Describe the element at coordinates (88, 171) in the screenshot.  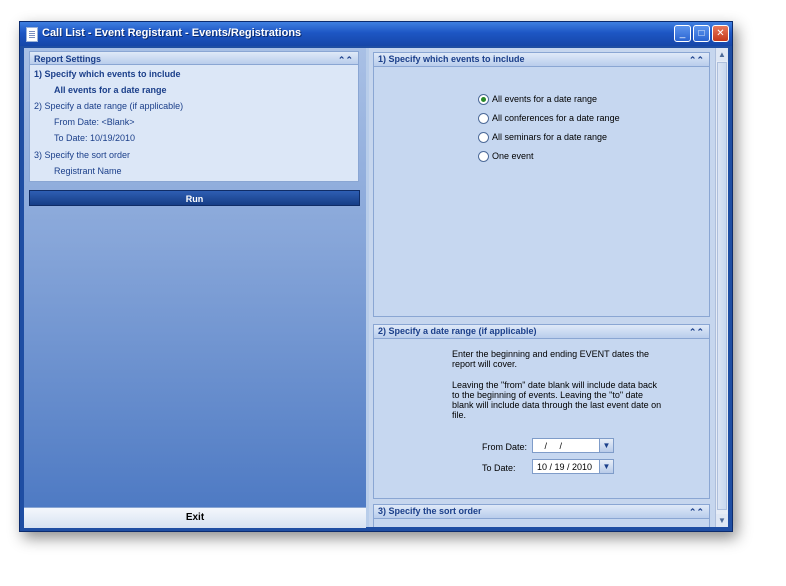
I see `setting-value-sort: Registrant Name` at that location.